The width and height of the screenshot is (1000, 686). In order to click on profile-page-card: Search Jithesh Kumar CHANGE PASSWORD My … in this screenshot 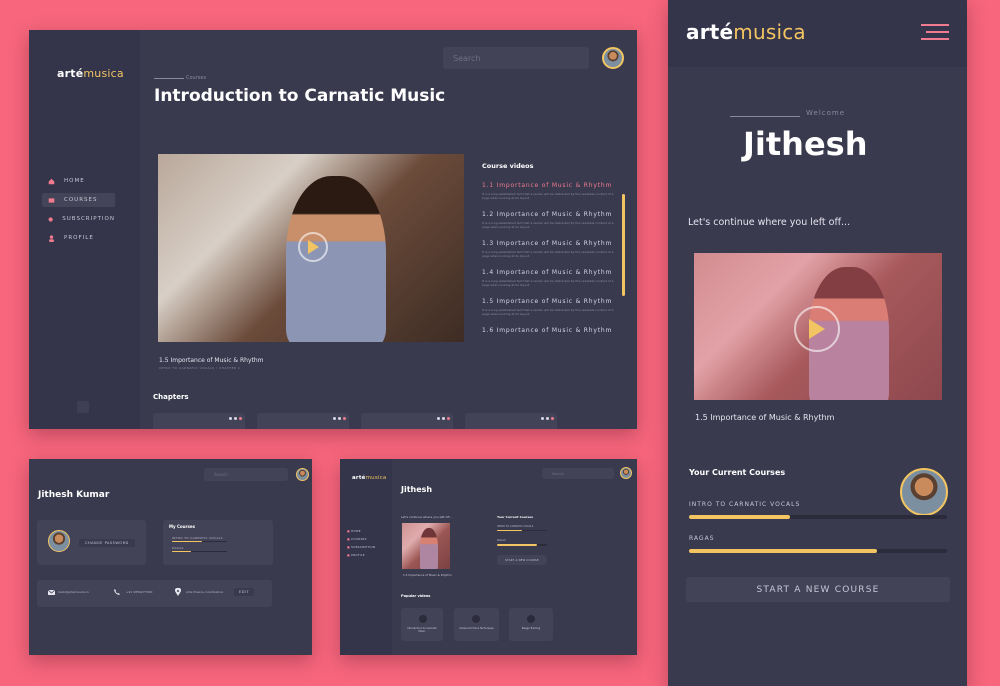, I will do `click(170, 557)`.